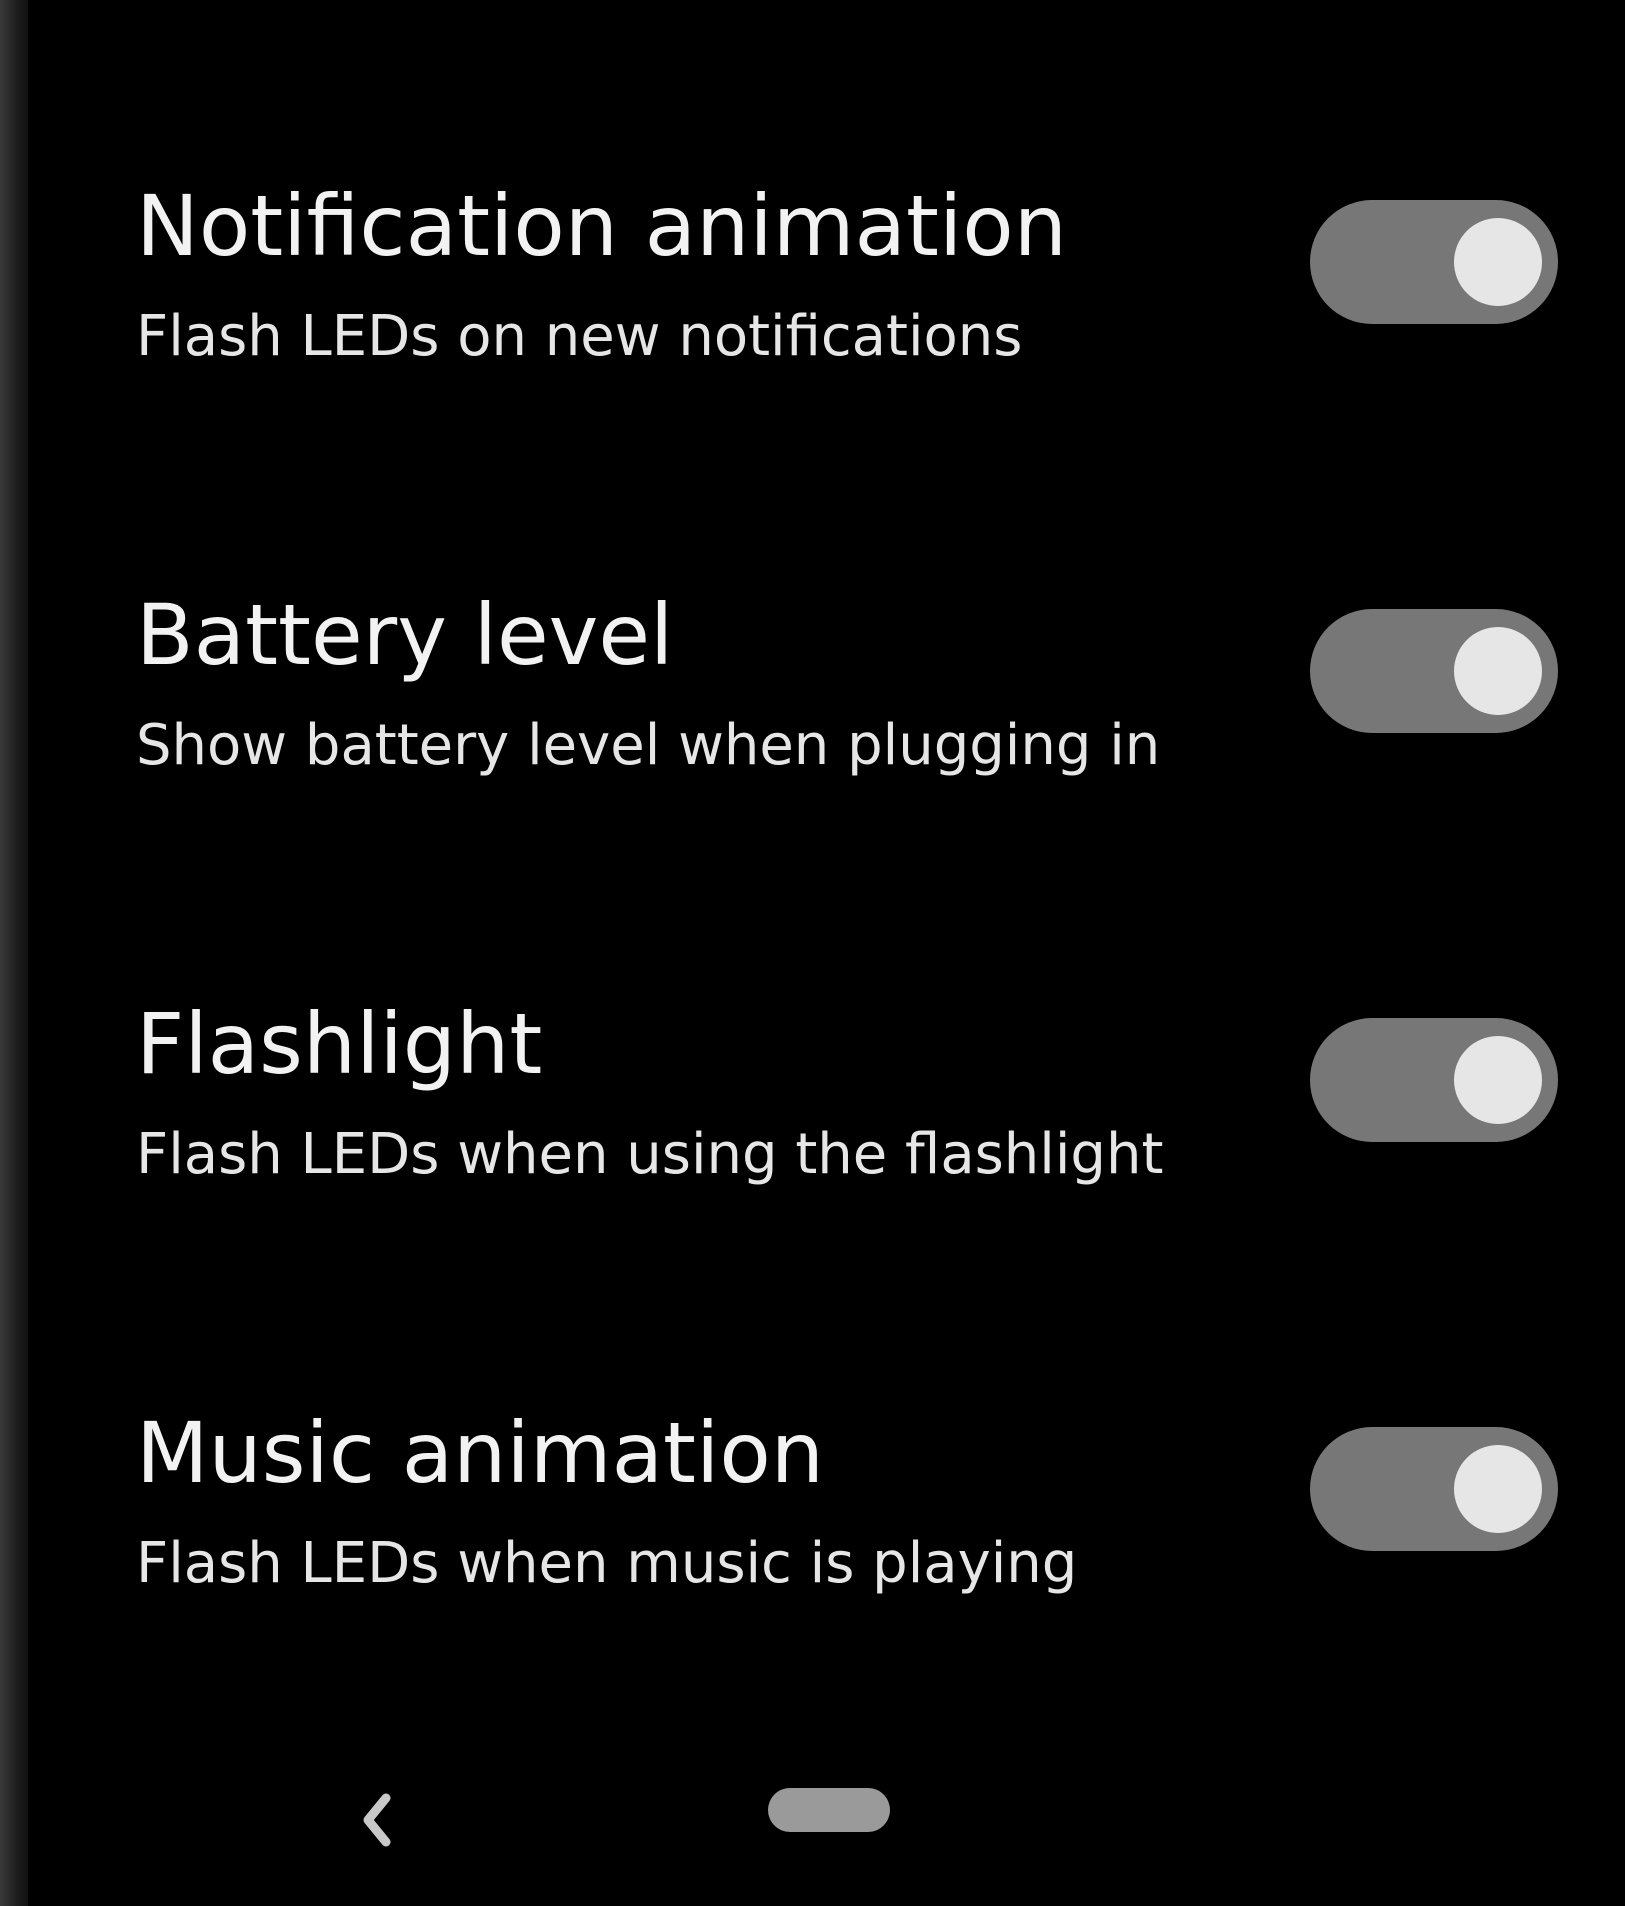 The height and width of the screenshot is (1906, 1625). What do you see at coordinates (826, 1833) in the screenshot?
I see `navigation-bar` at bounding box center [826, 1833].